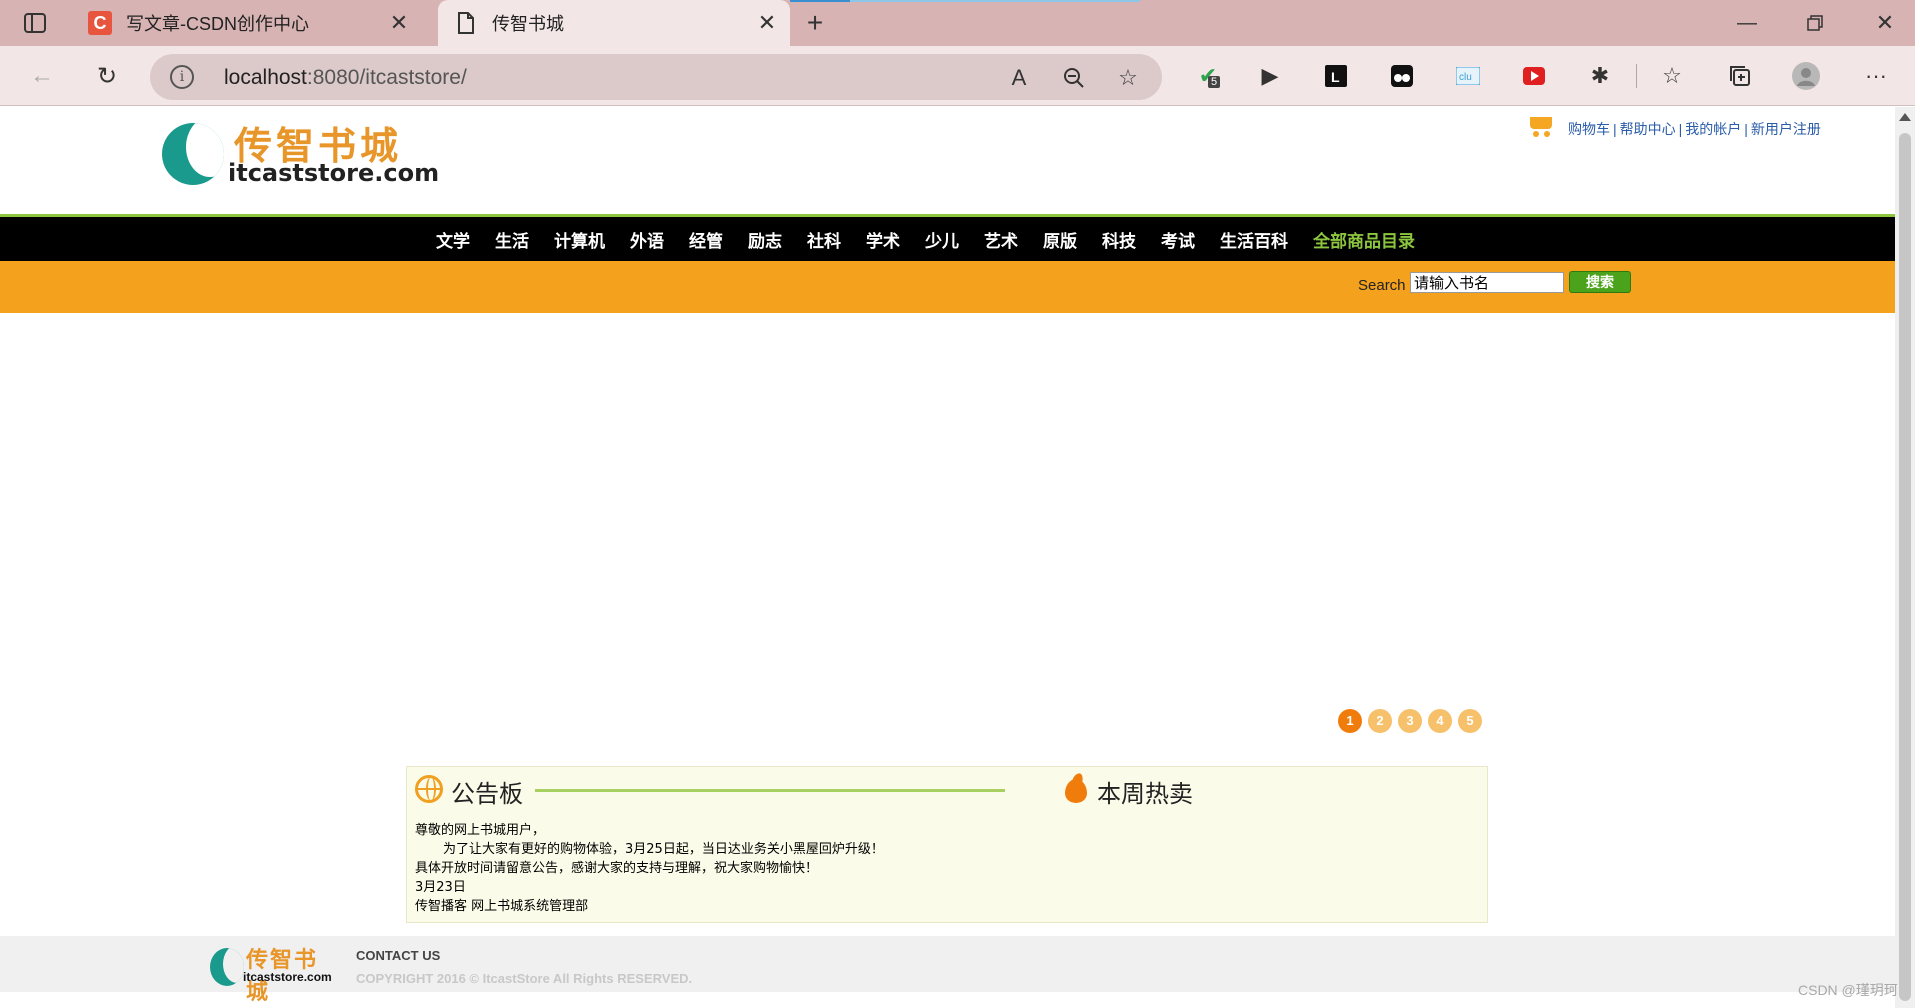 This screenshot has height=1008, width=1915. I want to click on my-account-link: 我的帐户, so click(1713, 129).